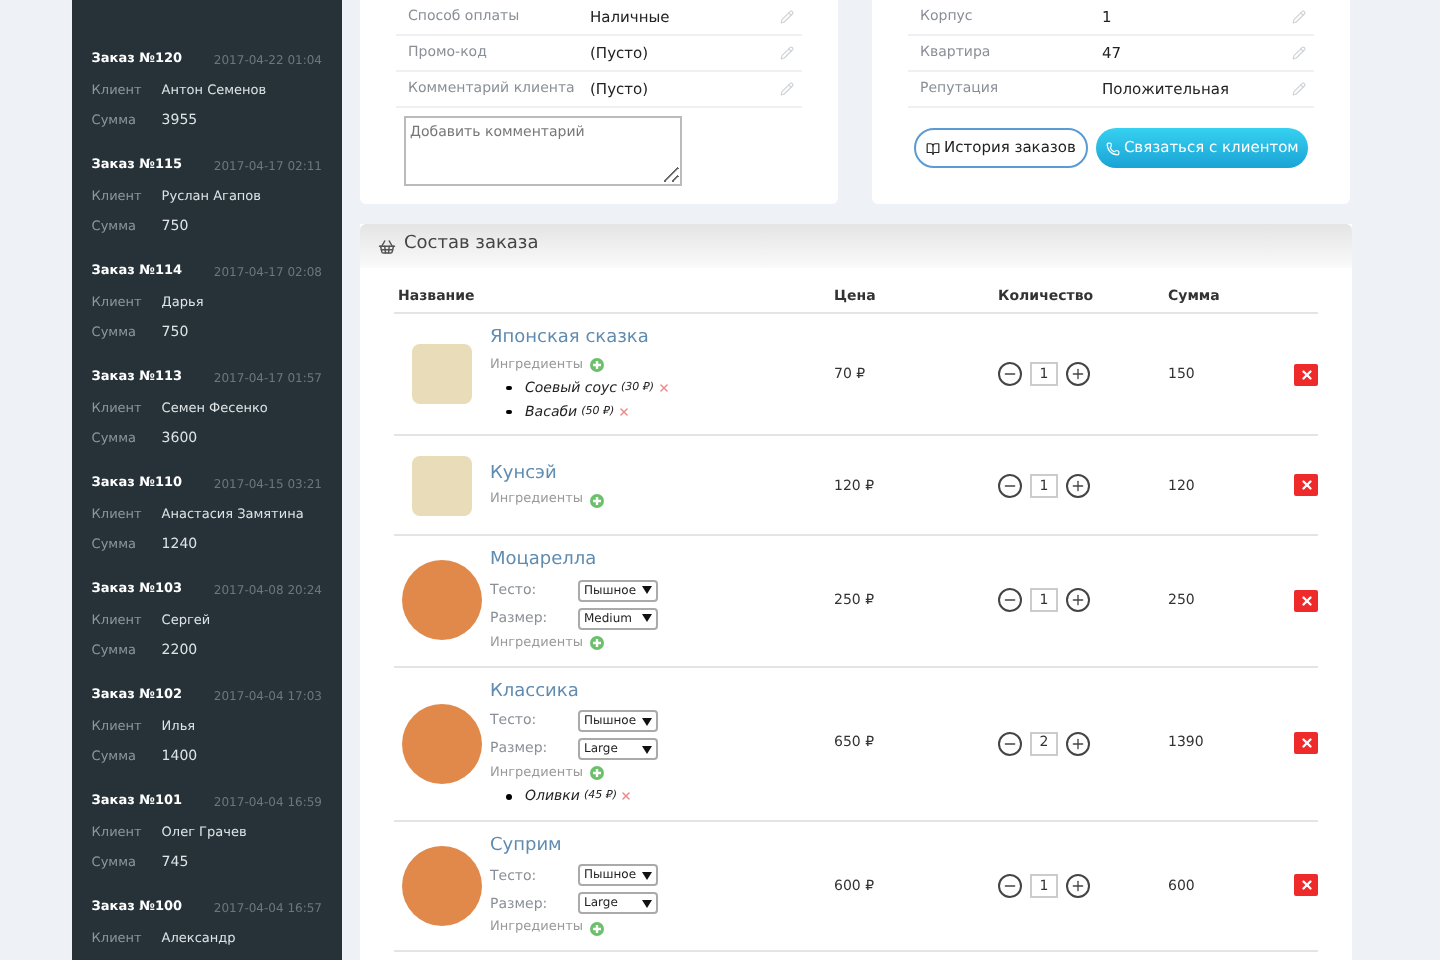 This screenshot has width=1440, height=960. Describe the element at coordinates (471, 245) in the screenshot. I see `panel-title: Состав заказа` at that location.